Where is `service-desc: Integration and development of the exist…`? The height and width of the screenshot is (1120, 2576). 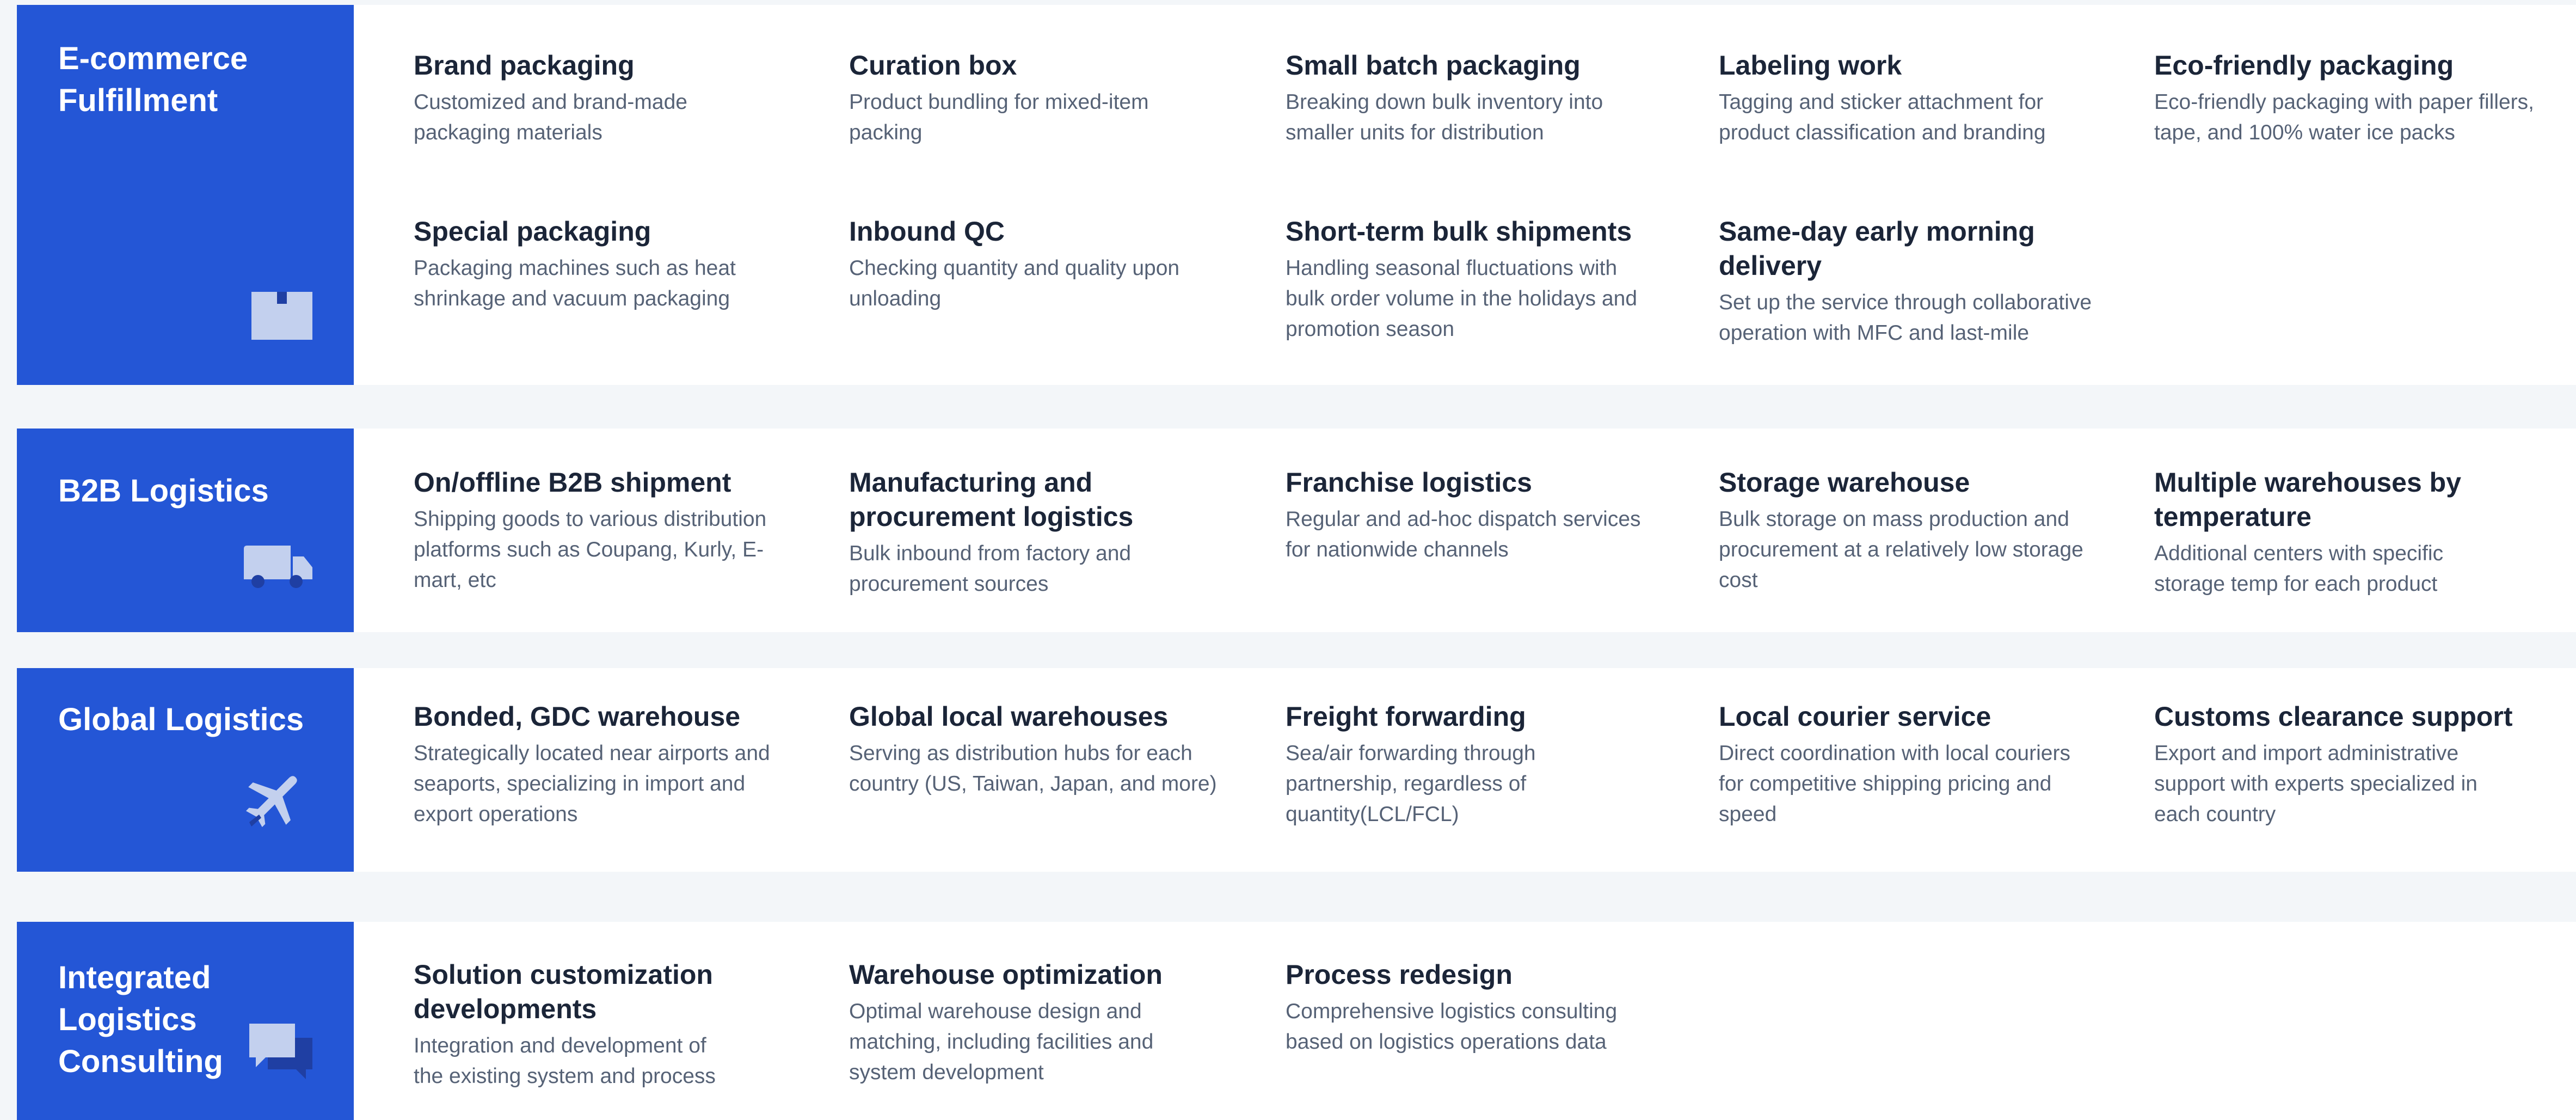 service-desc: Integration and development of the exist… is located at coordinates (565, 1061).